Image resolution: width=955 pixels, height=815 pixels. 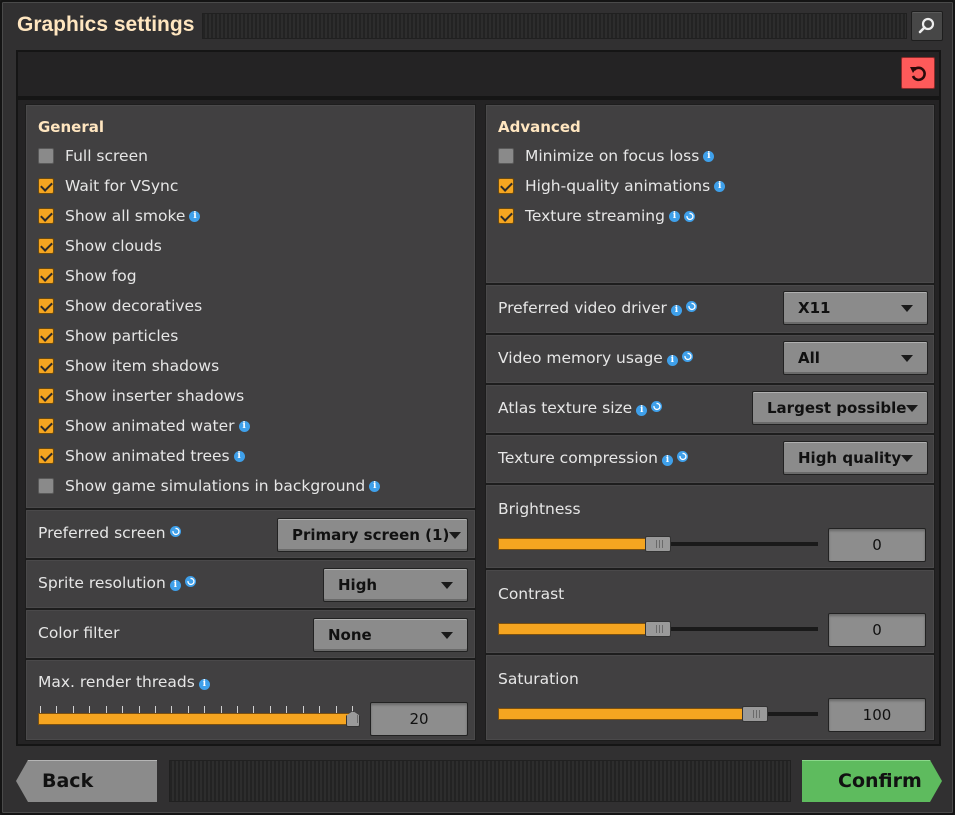 What do you see at coordinates (872, 781) in the screenshot?
I see `confirm-button: Confirm` at bounding box center [872, 781].